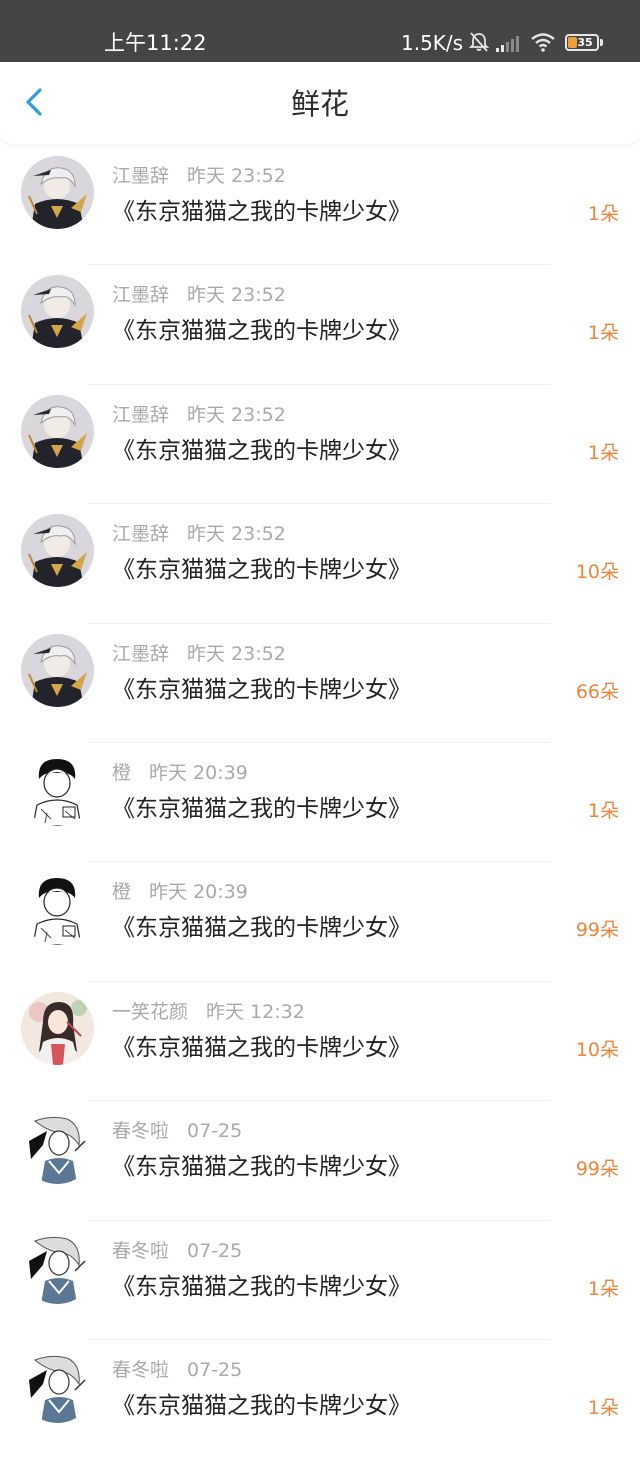 The height and width of the screenshot is (1459, 640). I want to click on page-title: 鲜花, so click(319, 104).